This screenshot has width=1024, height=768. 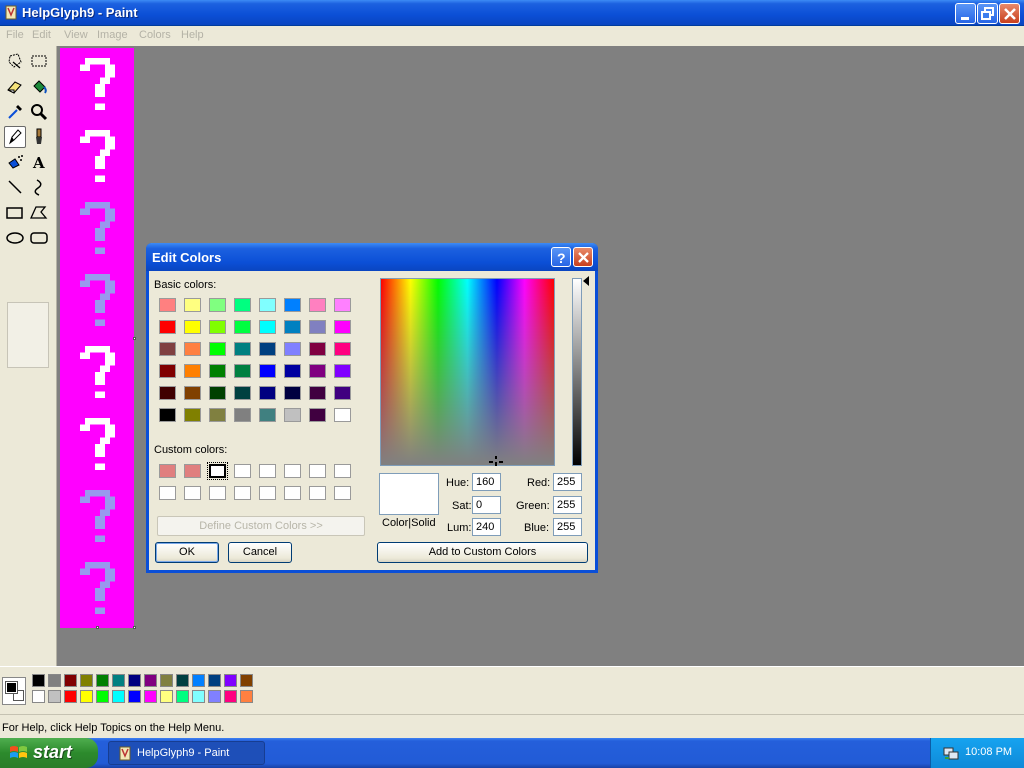 What do you see at coordinates (15, 87) in the screenshot?
I see `eraser-tool` at bounding box center [15, 87].